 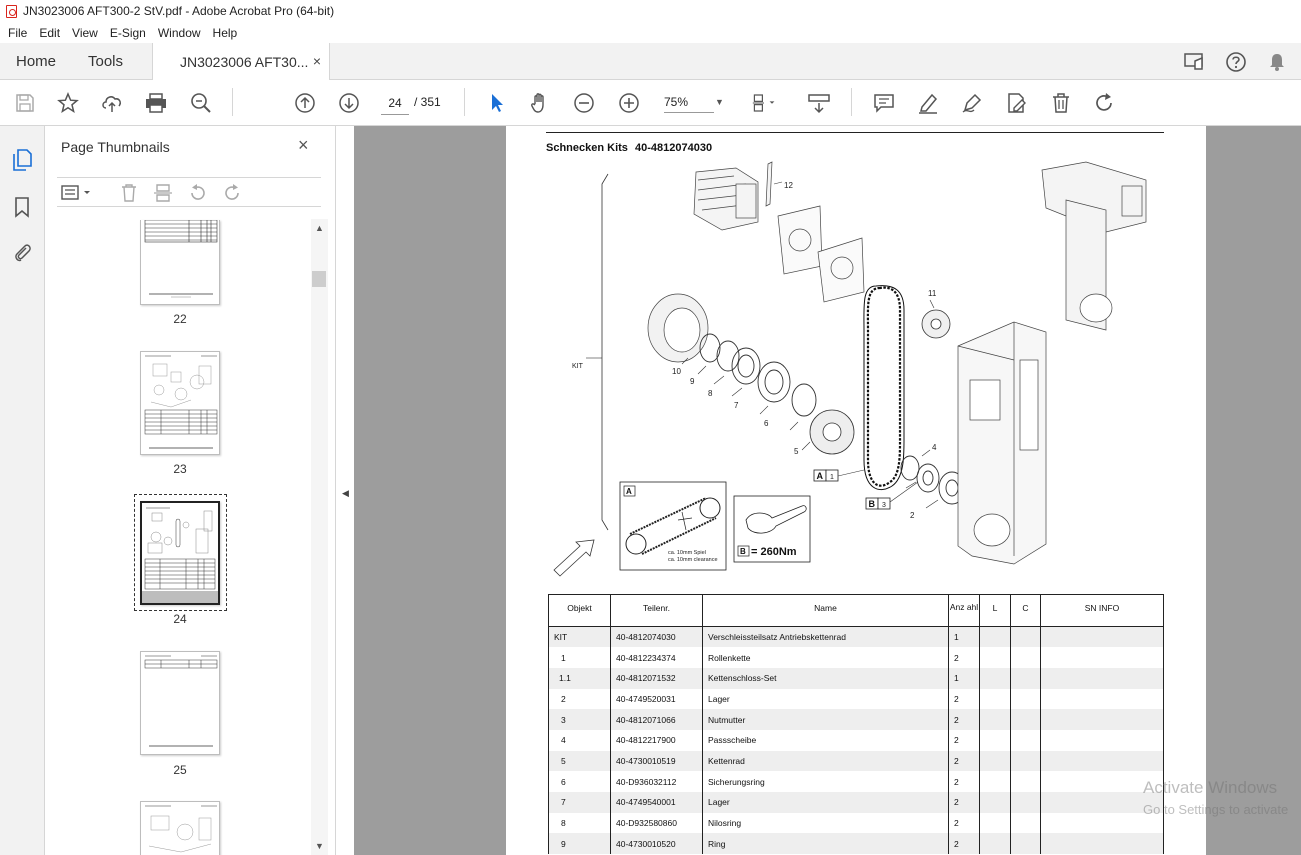 What do you see at coordinates (656, 637) in the screenshot?
I see `table-cell: 40-4812074030` at bounding box center [656, 637].